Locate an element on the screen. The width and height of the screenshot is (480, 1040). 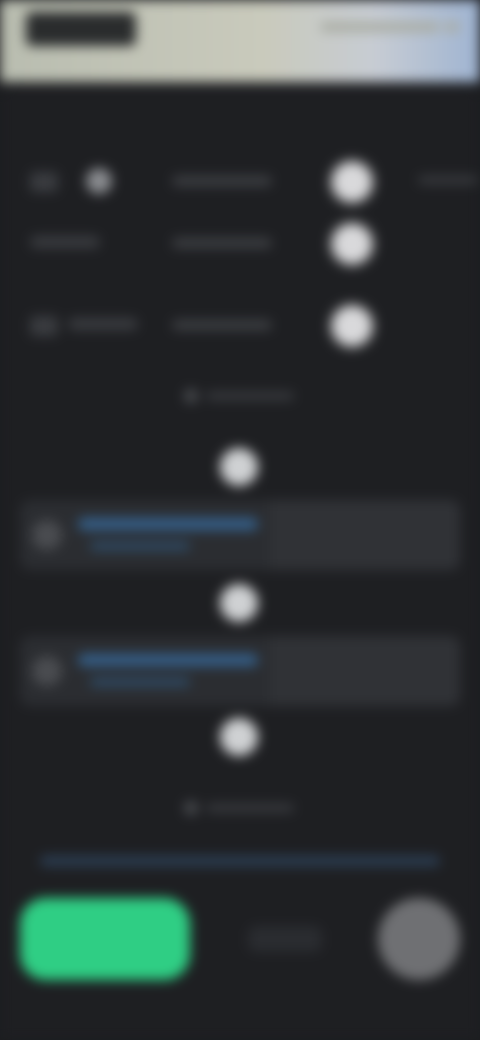
primary-button is located at coordinates (105, 939).